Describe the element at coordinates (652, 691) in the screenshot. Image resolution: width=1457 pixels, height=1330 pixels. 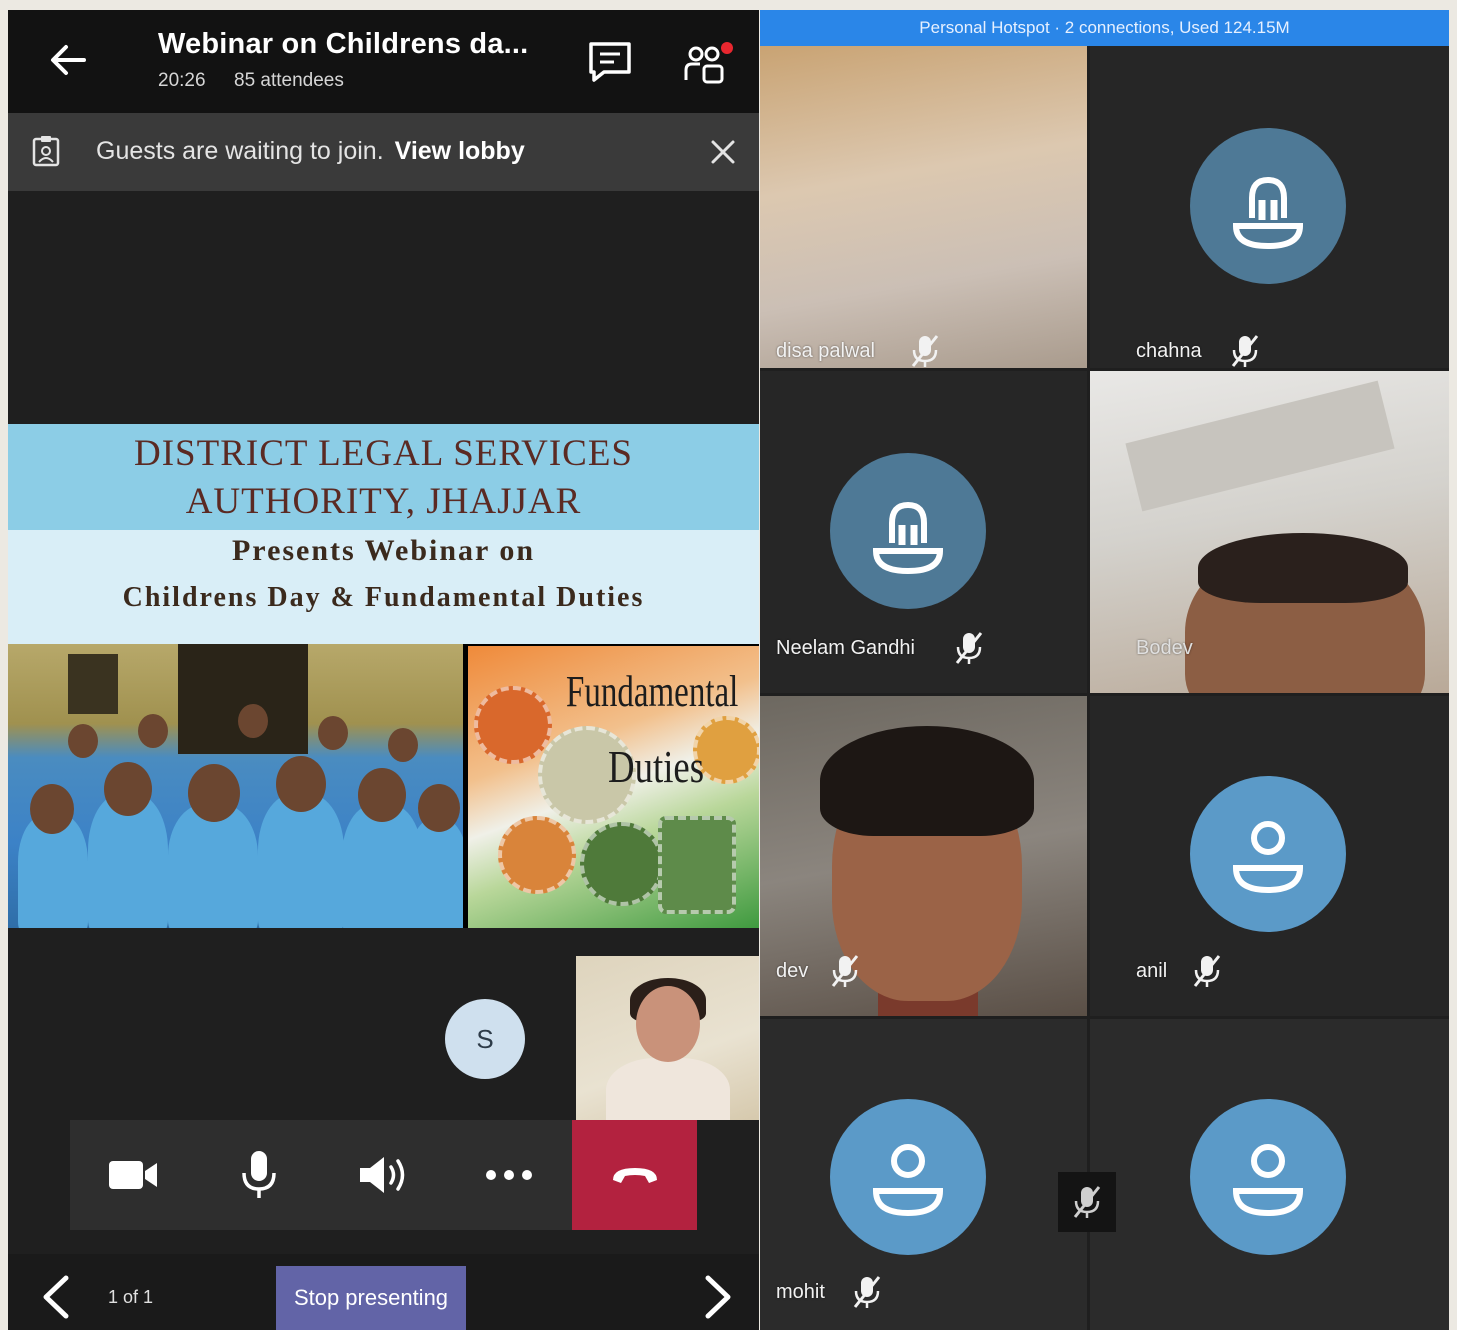
I see `duties-image-text1: Fundamental` at that location.